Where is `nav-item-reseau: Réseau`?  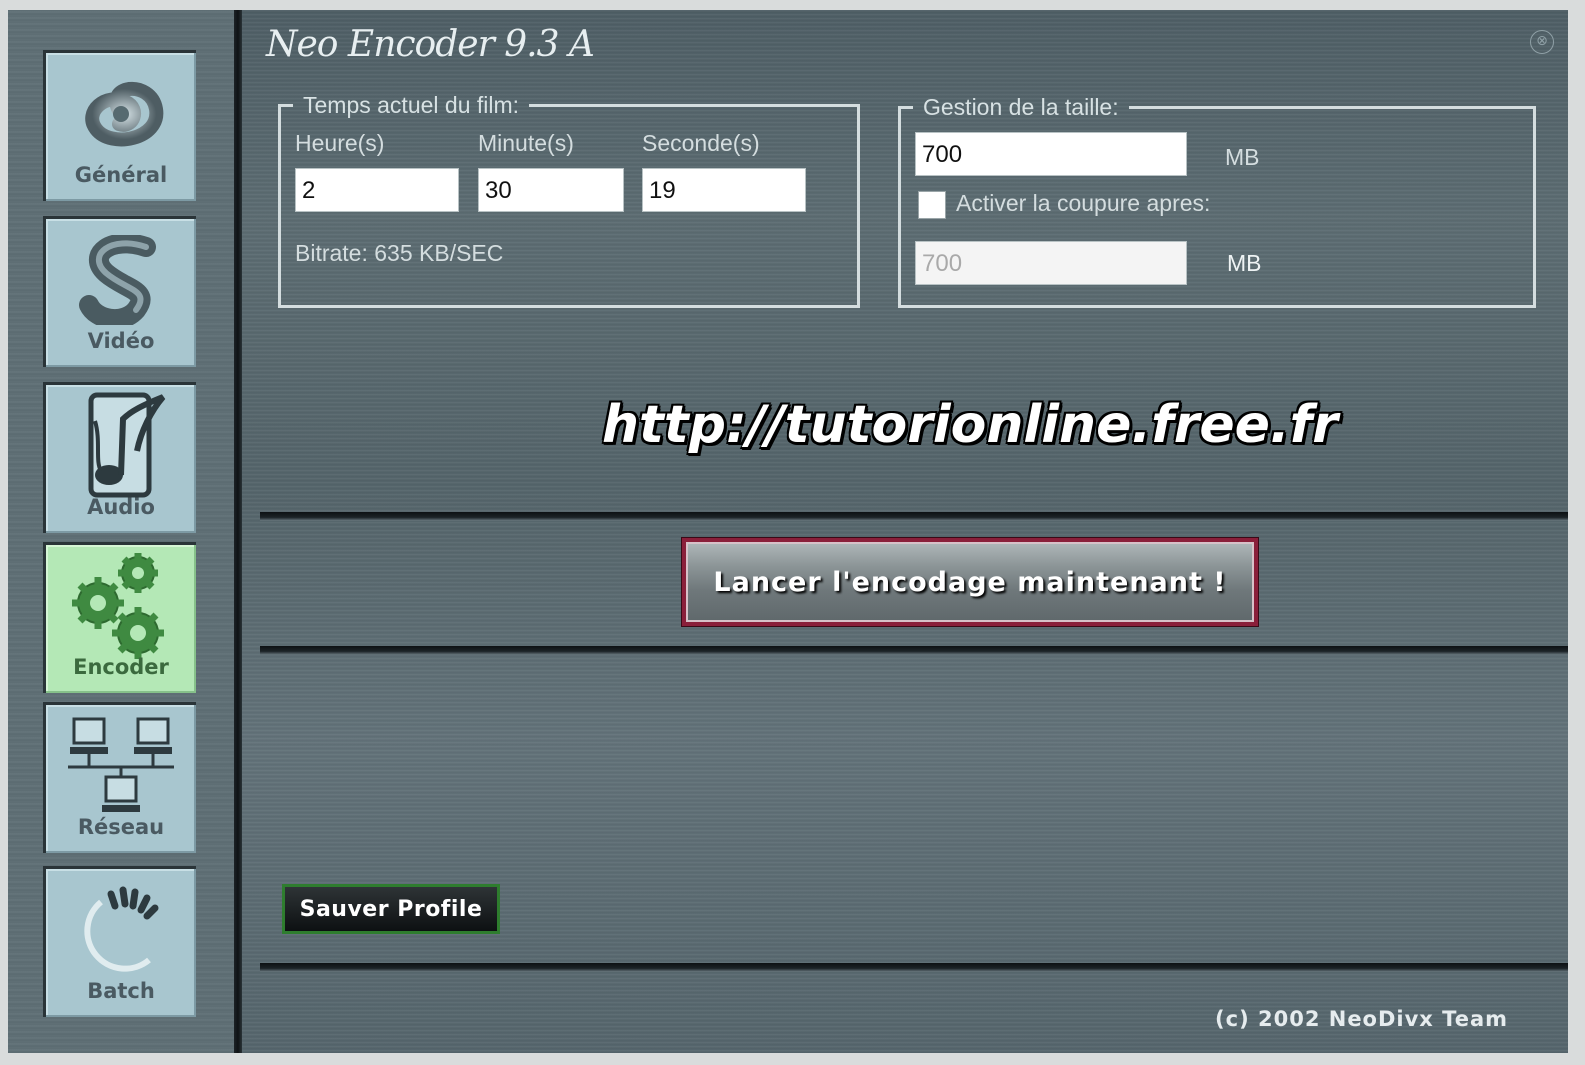
nav-item-reseau: Réseau is located at coordinates (119, 777).